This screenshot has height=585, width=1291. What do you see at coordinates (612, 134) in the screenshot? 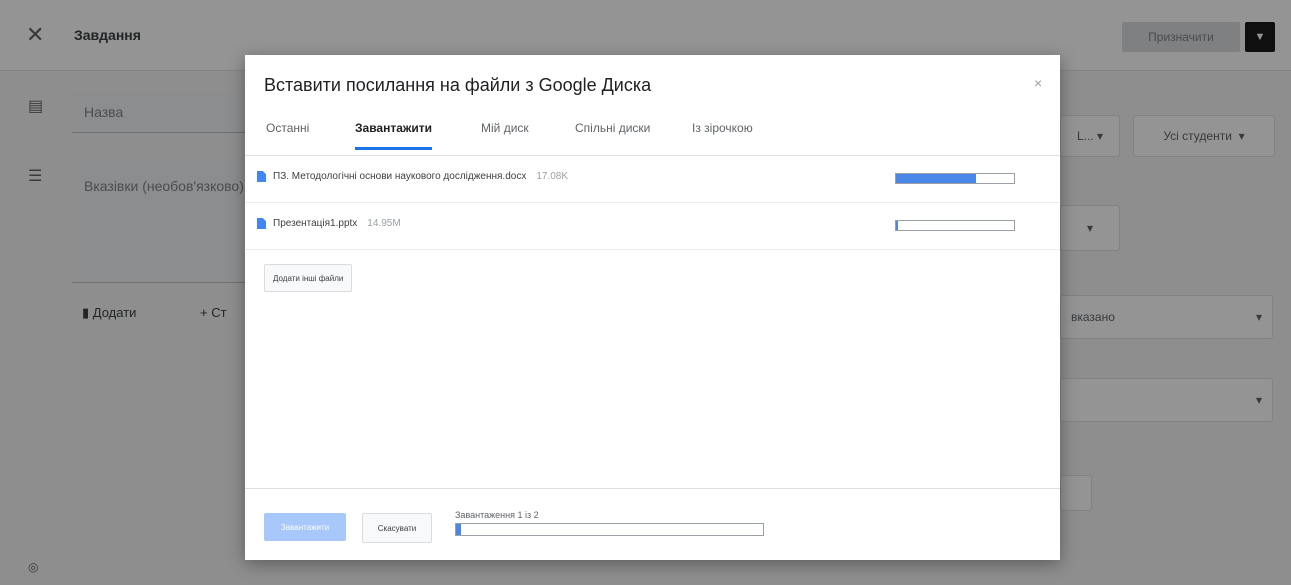
I see `tab-shared-drives: Спільні диски` at bounding box center [612, 134].